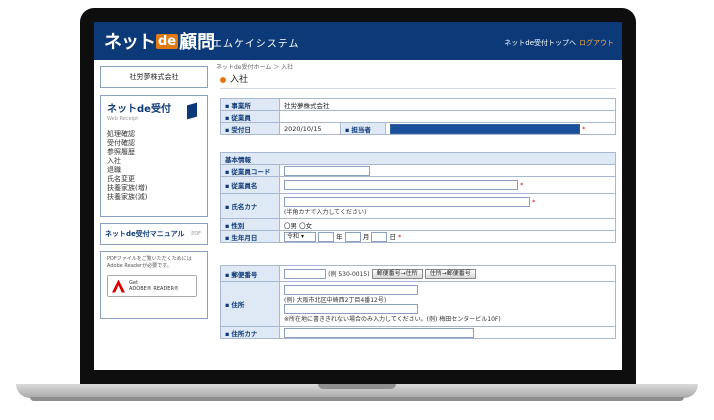  What do you see at coordinates (250, 128) in the screenshot?
I see `date-label: 受付日` at bounding box center [250, 128].